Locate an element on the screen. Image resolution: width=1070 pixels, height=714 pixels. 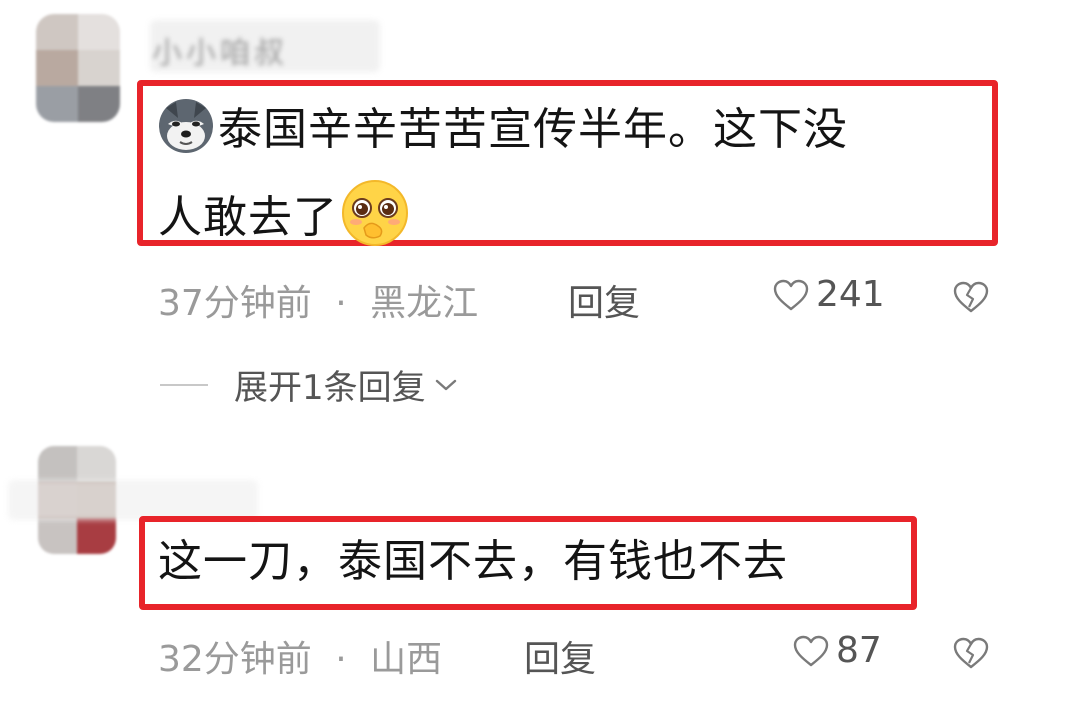
expand-replies: 展开1条回复 is located at coordinates (310, 384).